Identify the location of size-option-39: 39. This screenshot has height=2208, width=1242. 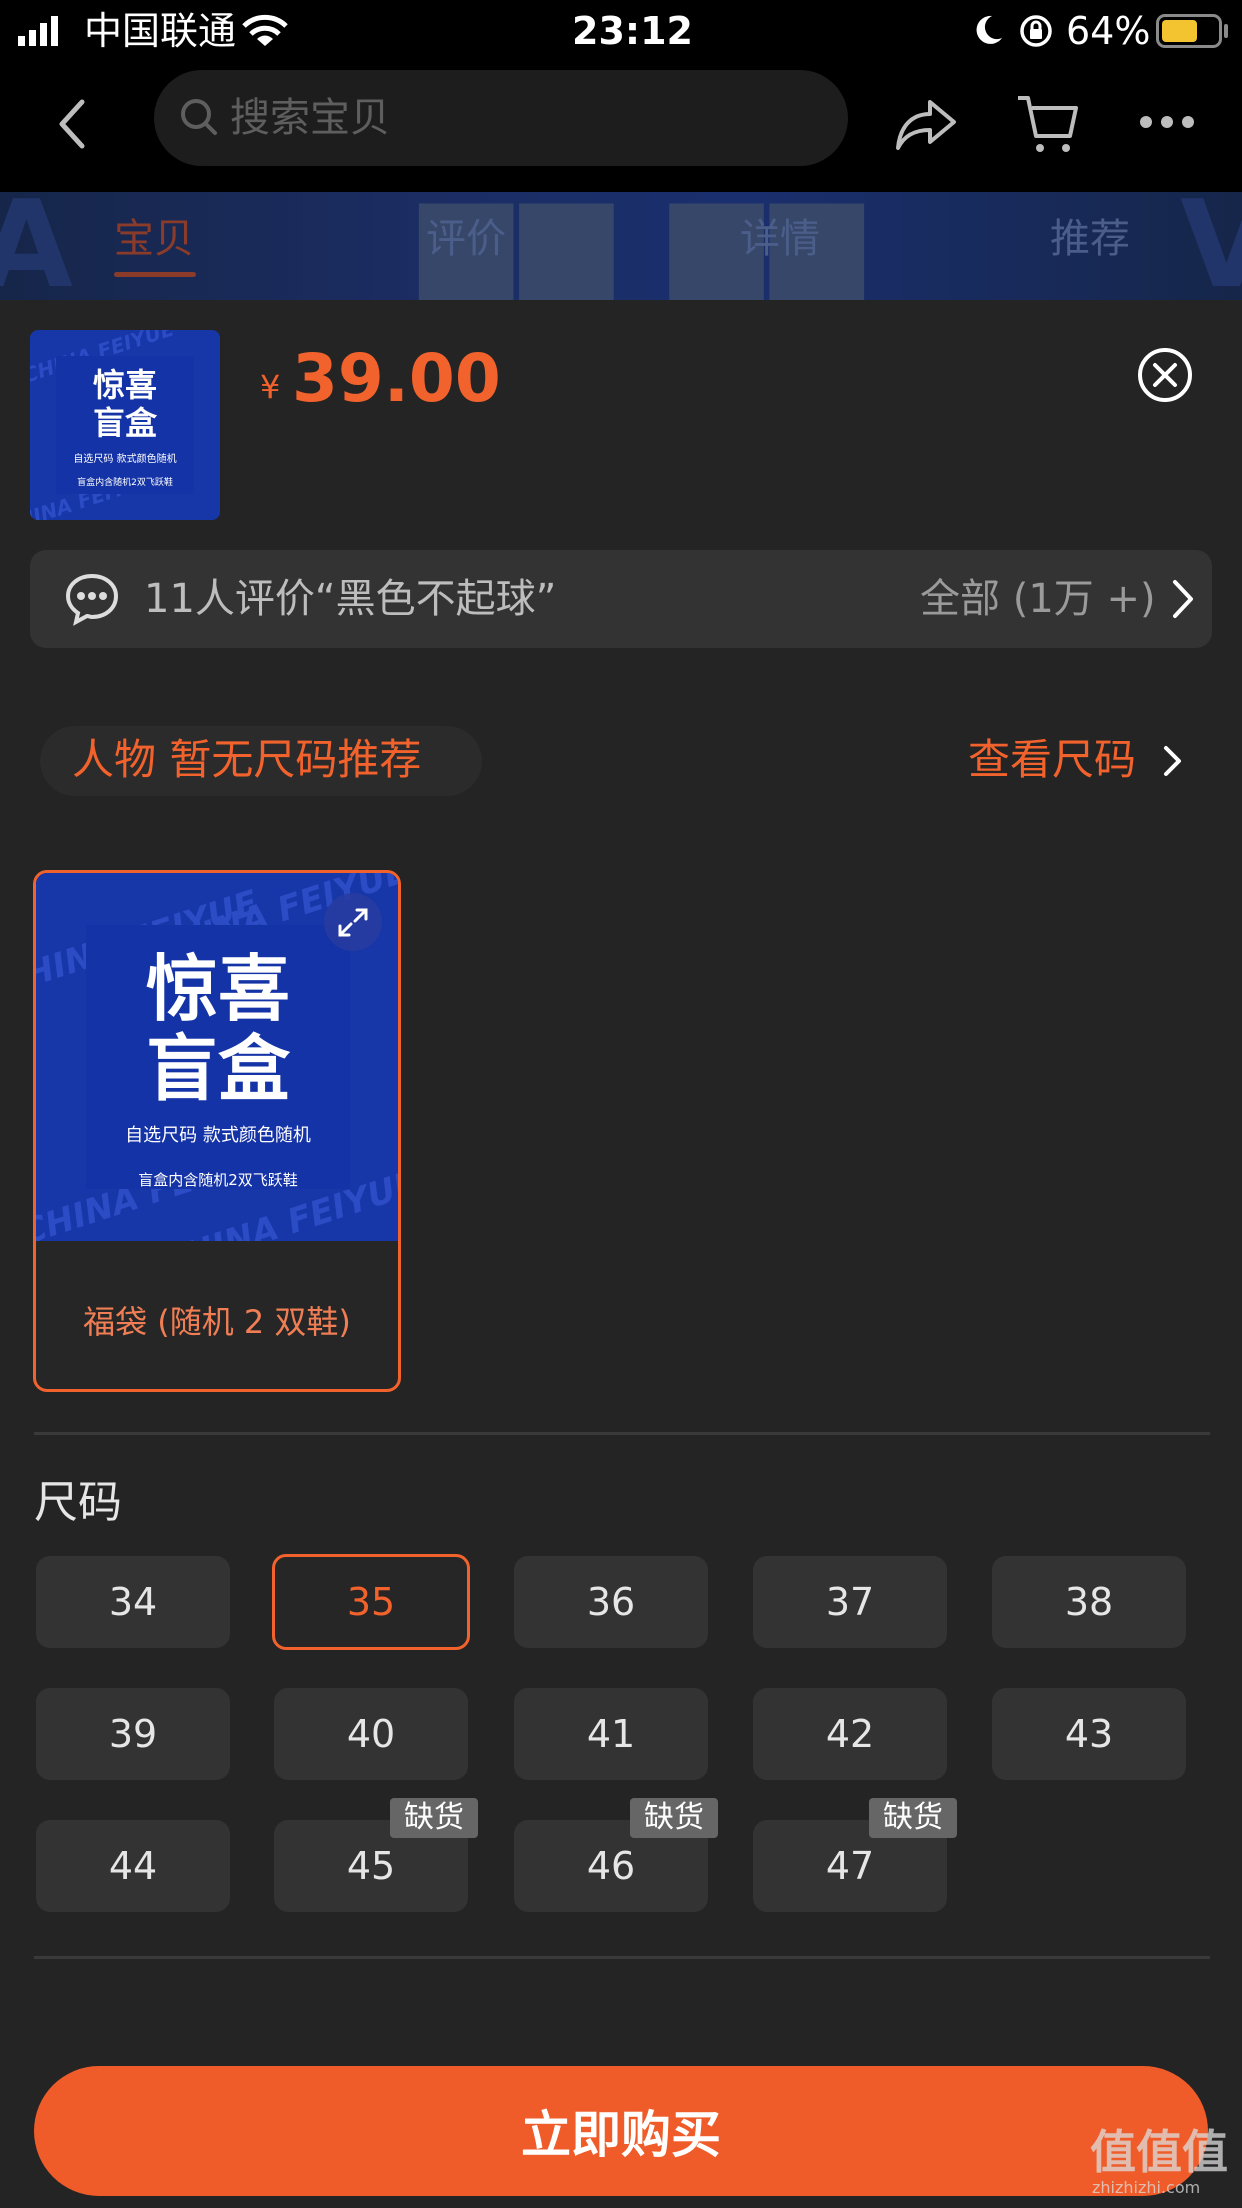
(133, 1734).